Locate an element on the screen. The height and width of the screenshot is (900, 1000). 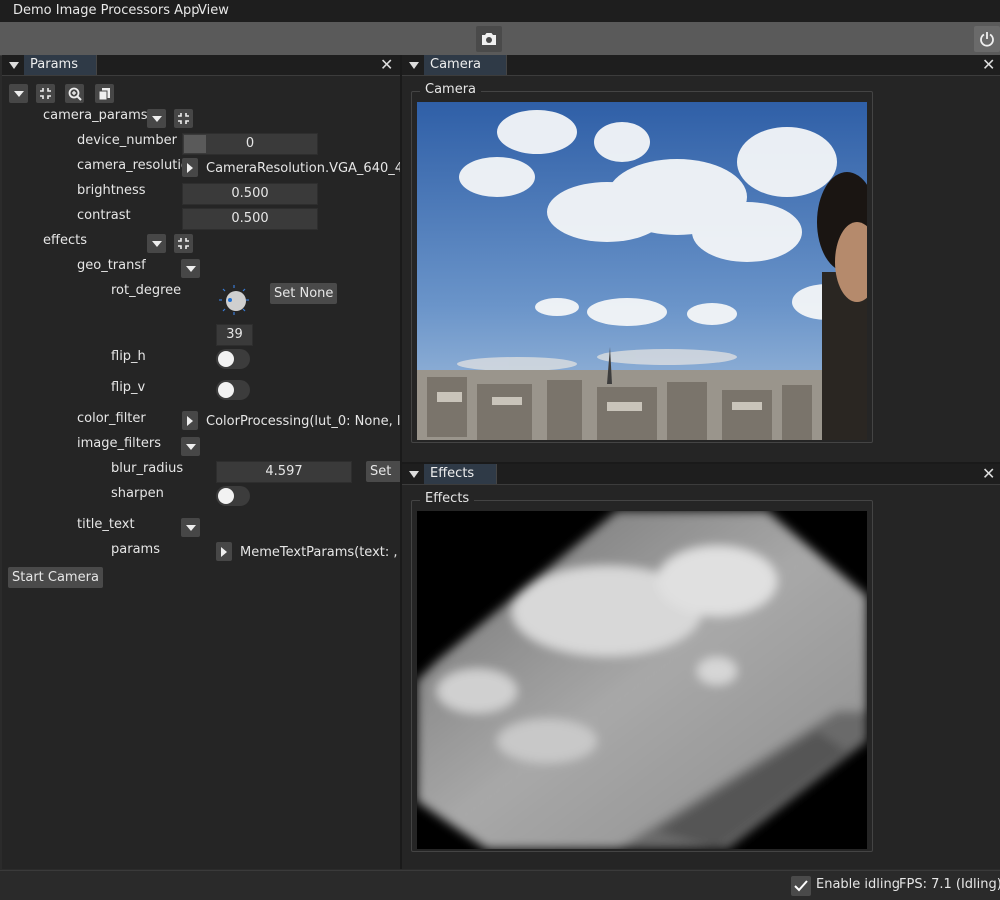
status-bar: Enable idling FPS: 7.1 (Idling) is located at coordinates (500, 885).